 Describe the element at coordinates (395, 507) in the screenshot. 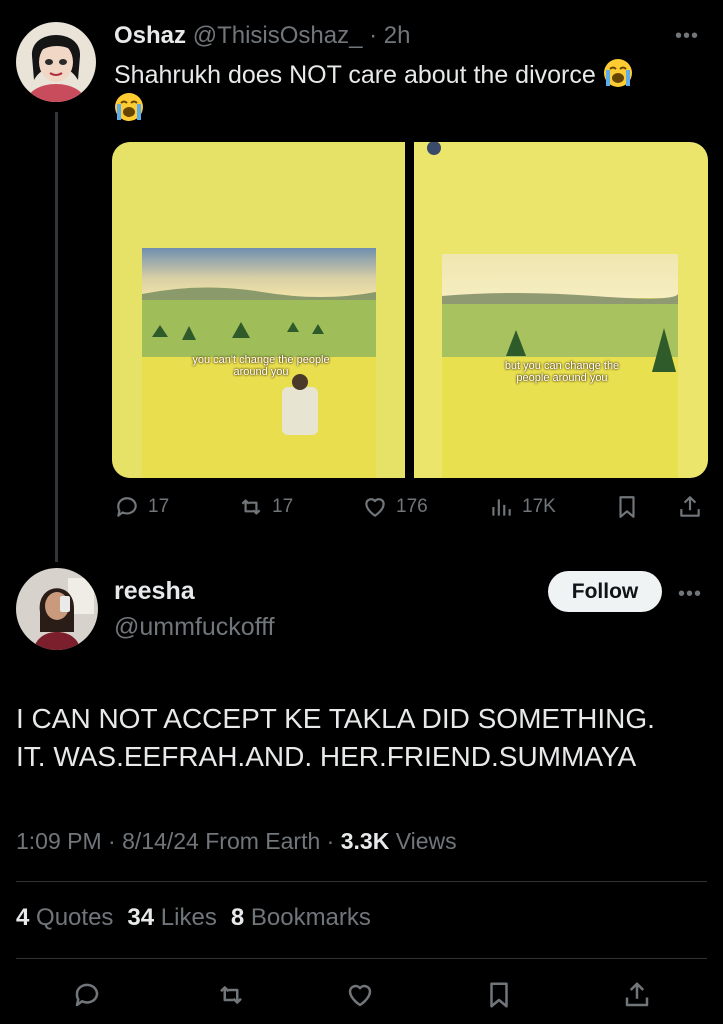

I see `like-button: 176` at that location.